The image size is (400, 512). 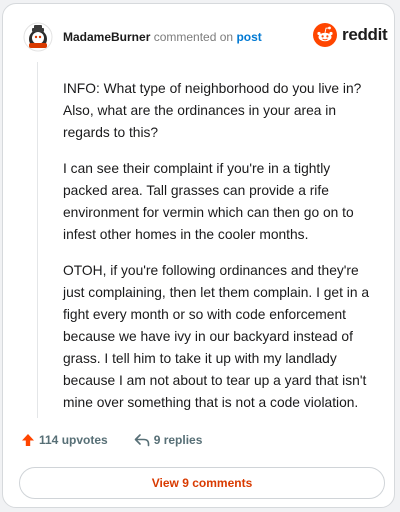 I want to click on reply-count: 9 replies, so click(x=178, y=440).